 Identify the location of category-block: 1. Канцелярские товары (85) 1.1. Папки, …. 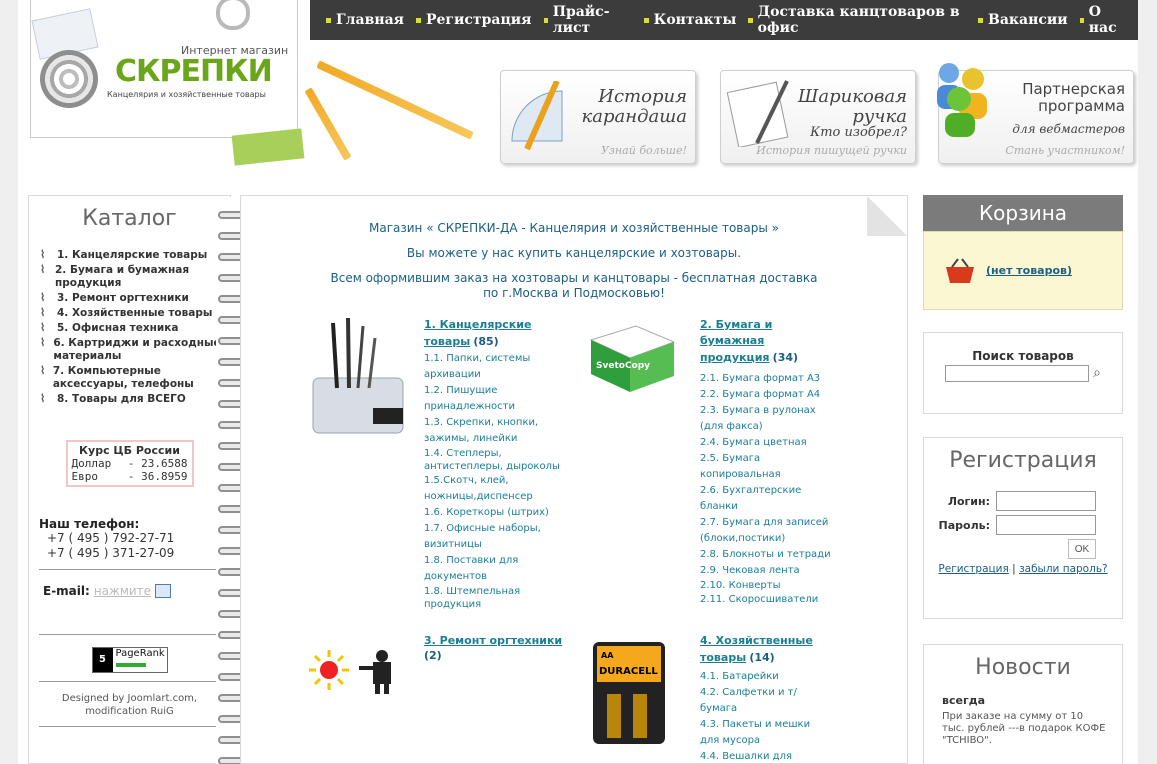
(494, 464).